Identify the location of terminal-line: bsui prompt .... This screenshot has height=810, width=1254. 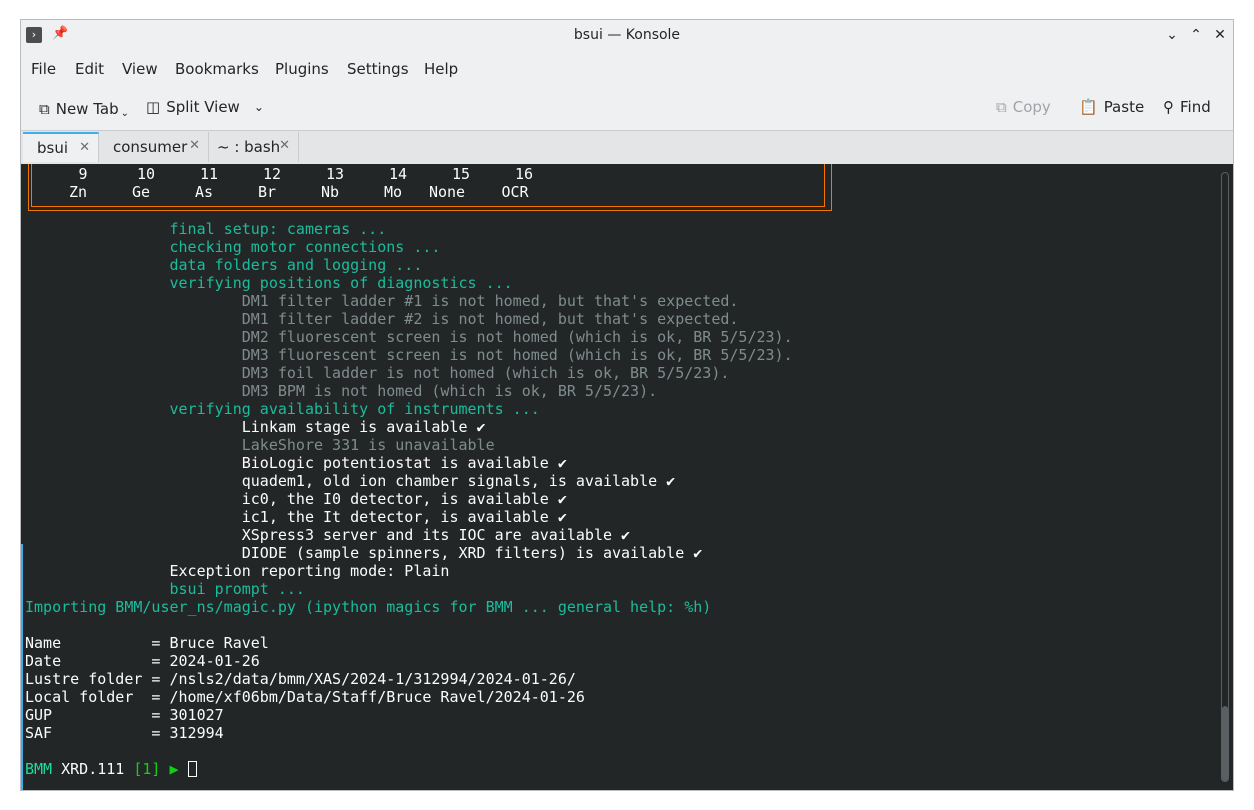
(165, 589).